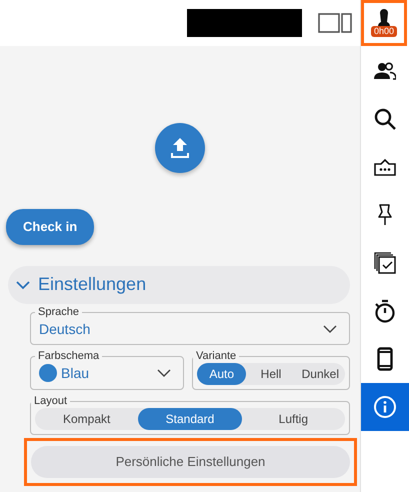 The width and height of the screenshot is (409, 492). Describe the element at coordinates (293, 419) in the screenshot. I see `layout-option: Luftig` at that location.